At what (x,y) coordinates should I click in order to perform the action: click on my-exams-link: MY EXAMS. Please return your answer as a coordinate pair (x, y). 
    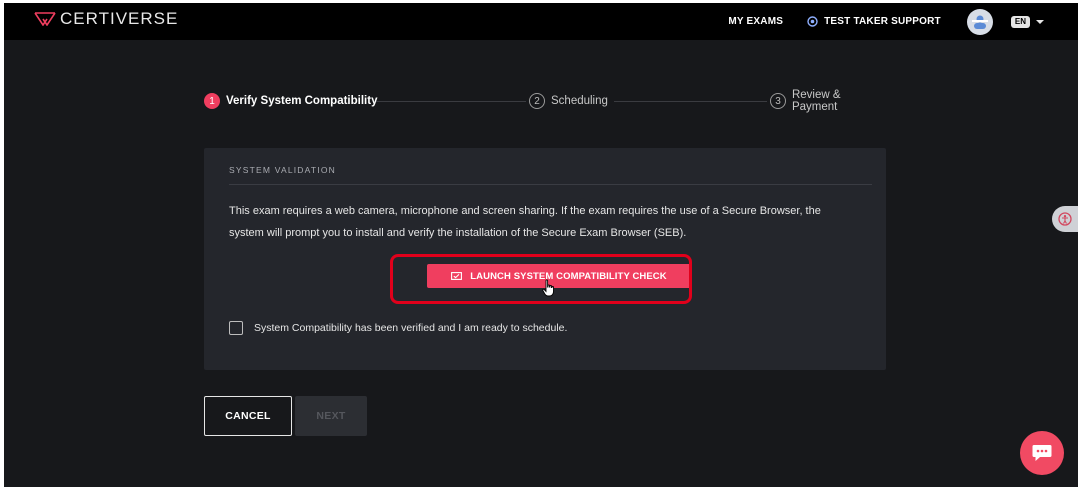
    Looking at the image, I should click on (755, 21).